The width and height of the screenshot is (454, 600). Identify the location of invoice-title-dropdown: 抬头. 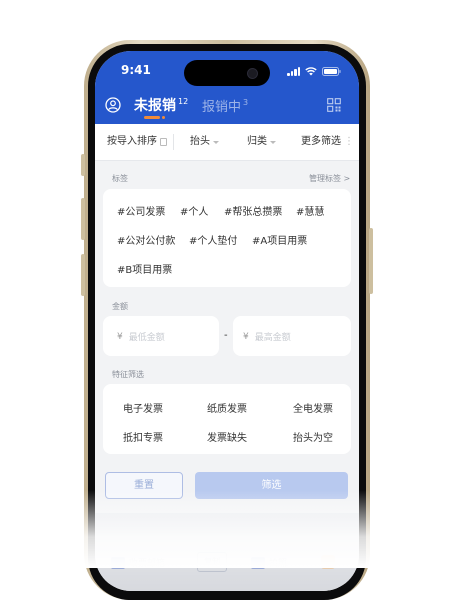
(204, 142).